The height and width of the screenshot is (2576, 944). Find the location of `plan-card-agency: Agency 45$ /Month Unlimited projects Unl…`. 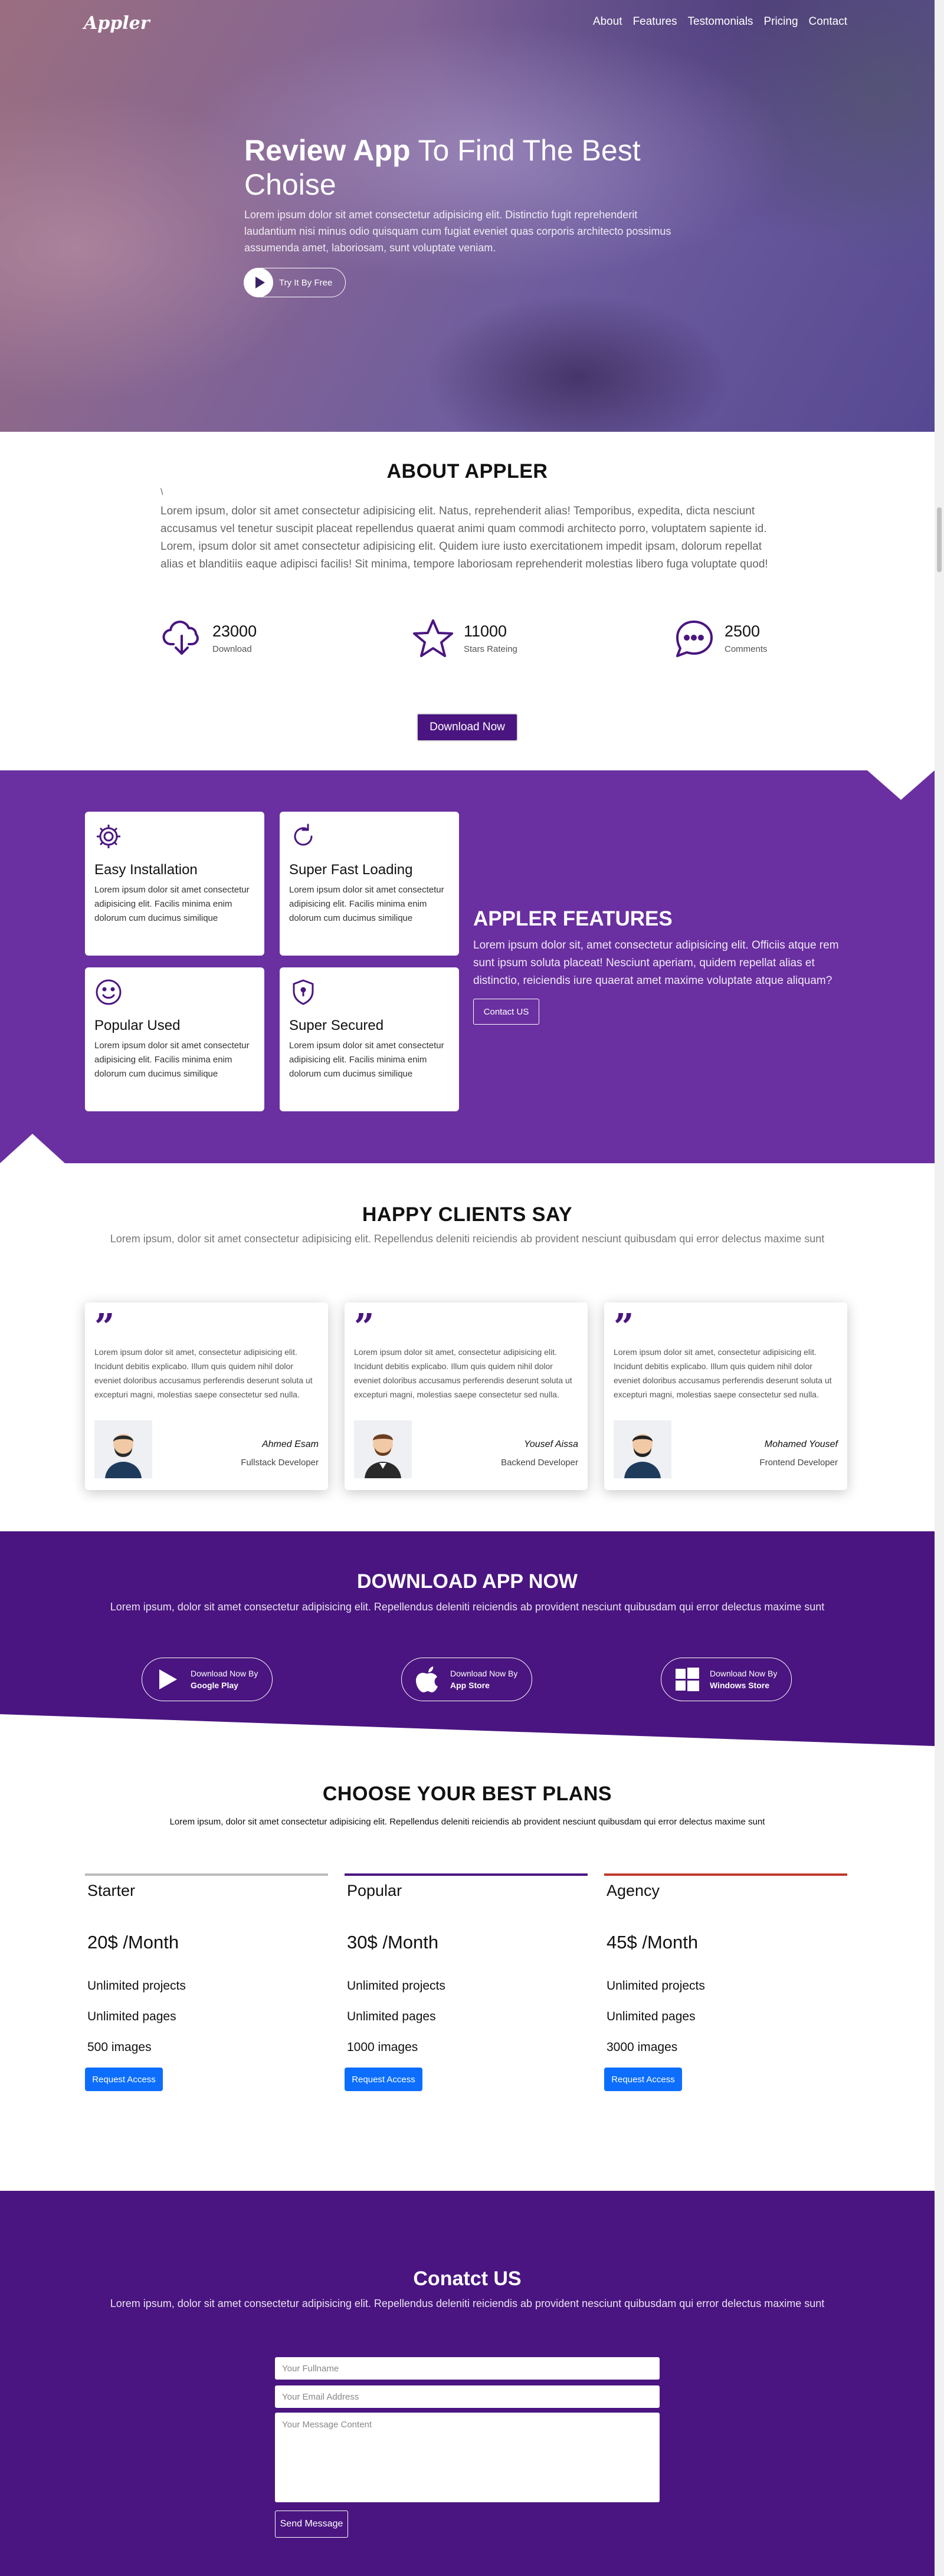

plan-card-agency: Agency 45$ /Month Unlimited projects Unl… is located at coordinates (725, 1982).